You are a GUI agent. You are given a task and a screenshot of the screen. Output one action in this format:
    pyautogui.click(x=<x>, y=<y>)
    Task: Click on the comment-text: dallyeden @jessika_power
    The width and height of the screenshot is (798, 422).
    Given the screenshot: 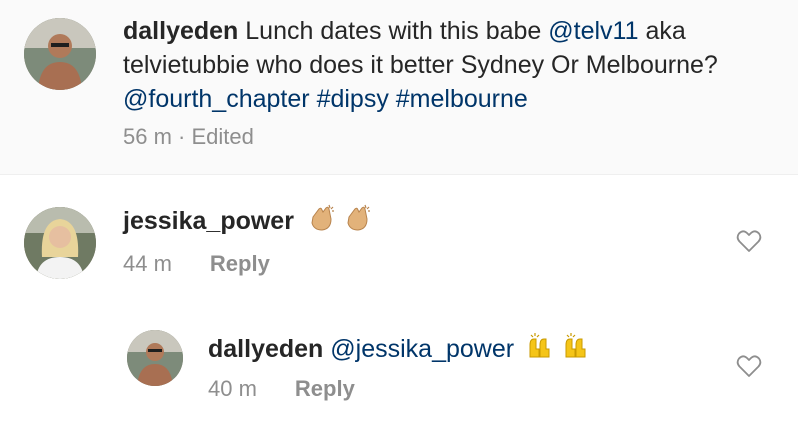 What is the action you would take?
    pyautogui.click(x=400, y=348)
    